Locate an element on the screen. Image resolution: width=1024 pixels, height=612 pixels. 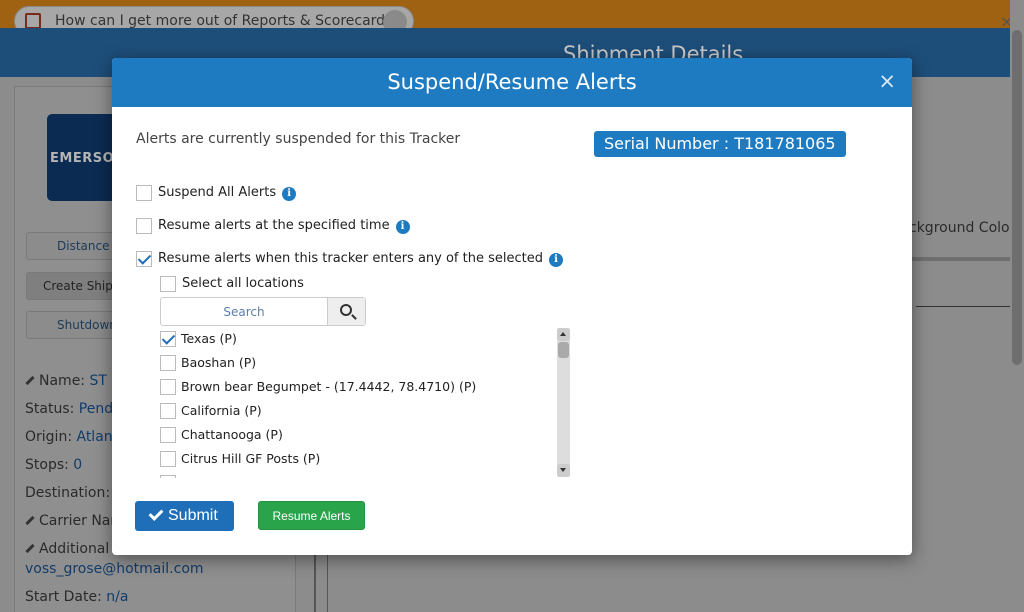
origin-label: Origin: is located at coordinates (49, 437).